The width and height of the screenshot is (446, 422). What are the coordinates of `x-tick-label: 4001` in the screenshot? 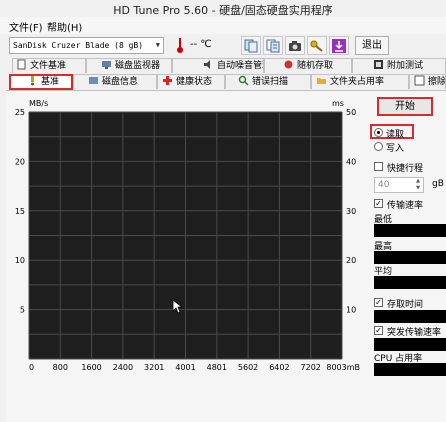 It's located at (185, 367).